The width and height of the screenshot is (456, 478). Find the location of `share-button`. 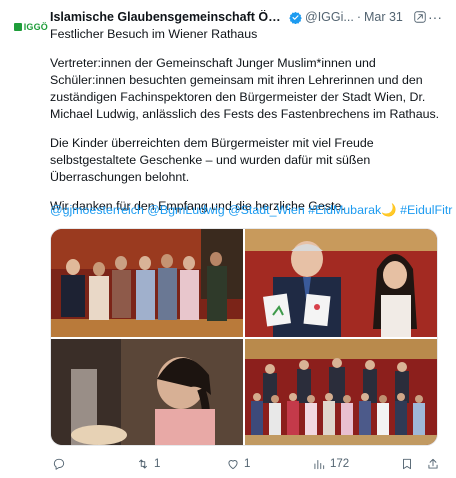

share-button is located at coordinates (433, 464).